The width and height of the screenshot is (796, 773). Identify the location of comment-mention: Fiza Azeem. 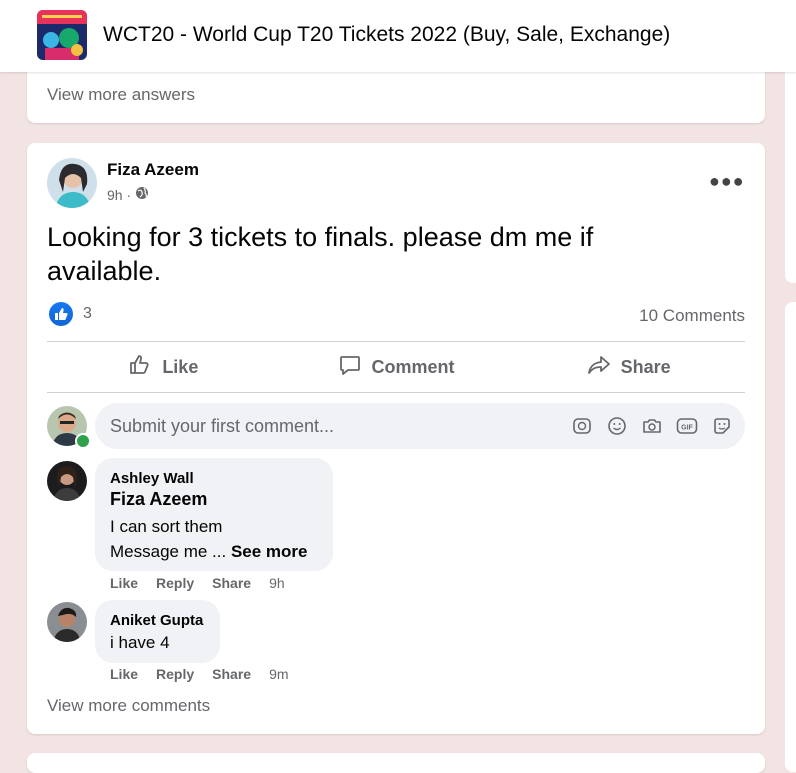
(158, 499).